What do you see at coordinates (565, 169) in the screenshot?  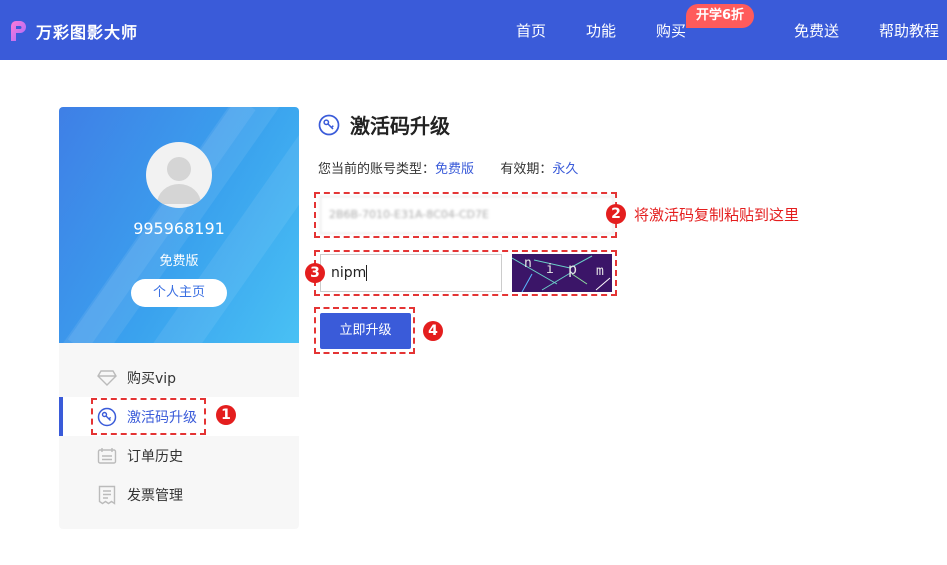 I see `validity-value: 永久` at bounding box center [565, 169].